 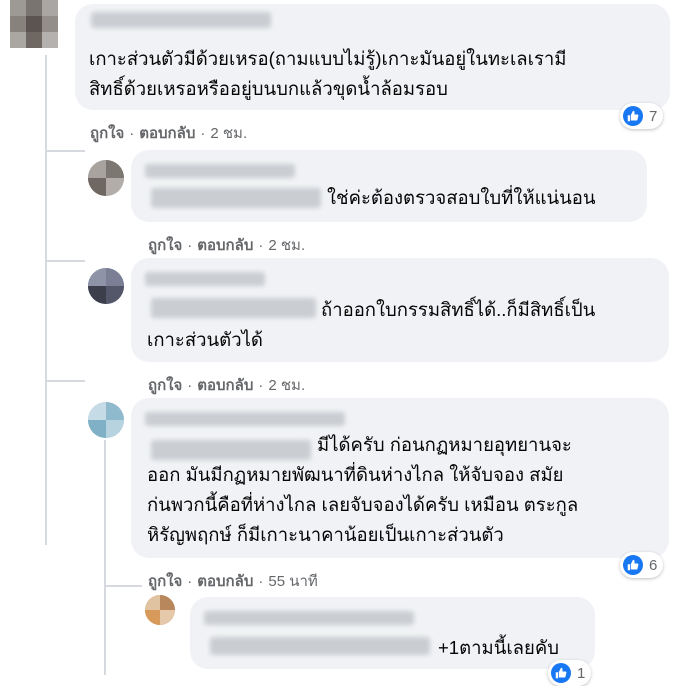 What do you see at coordinates (498, 647) in the screenshot?
I see `comment-text-line: +1ตามนี้เลยคับ` at bounding box center [498, 647].